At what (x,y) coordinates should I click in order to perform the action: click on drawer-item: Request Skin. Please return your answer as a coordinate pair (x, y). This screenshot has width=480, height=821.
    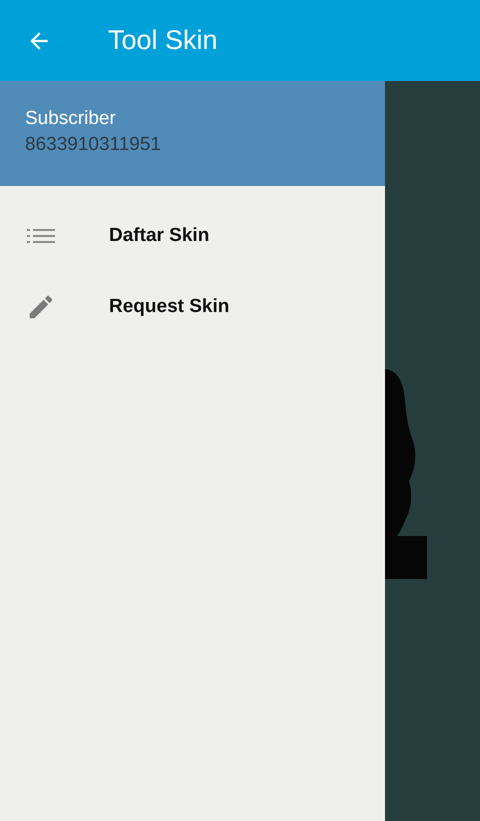
    Looking at the image, I should click on (192, 306).